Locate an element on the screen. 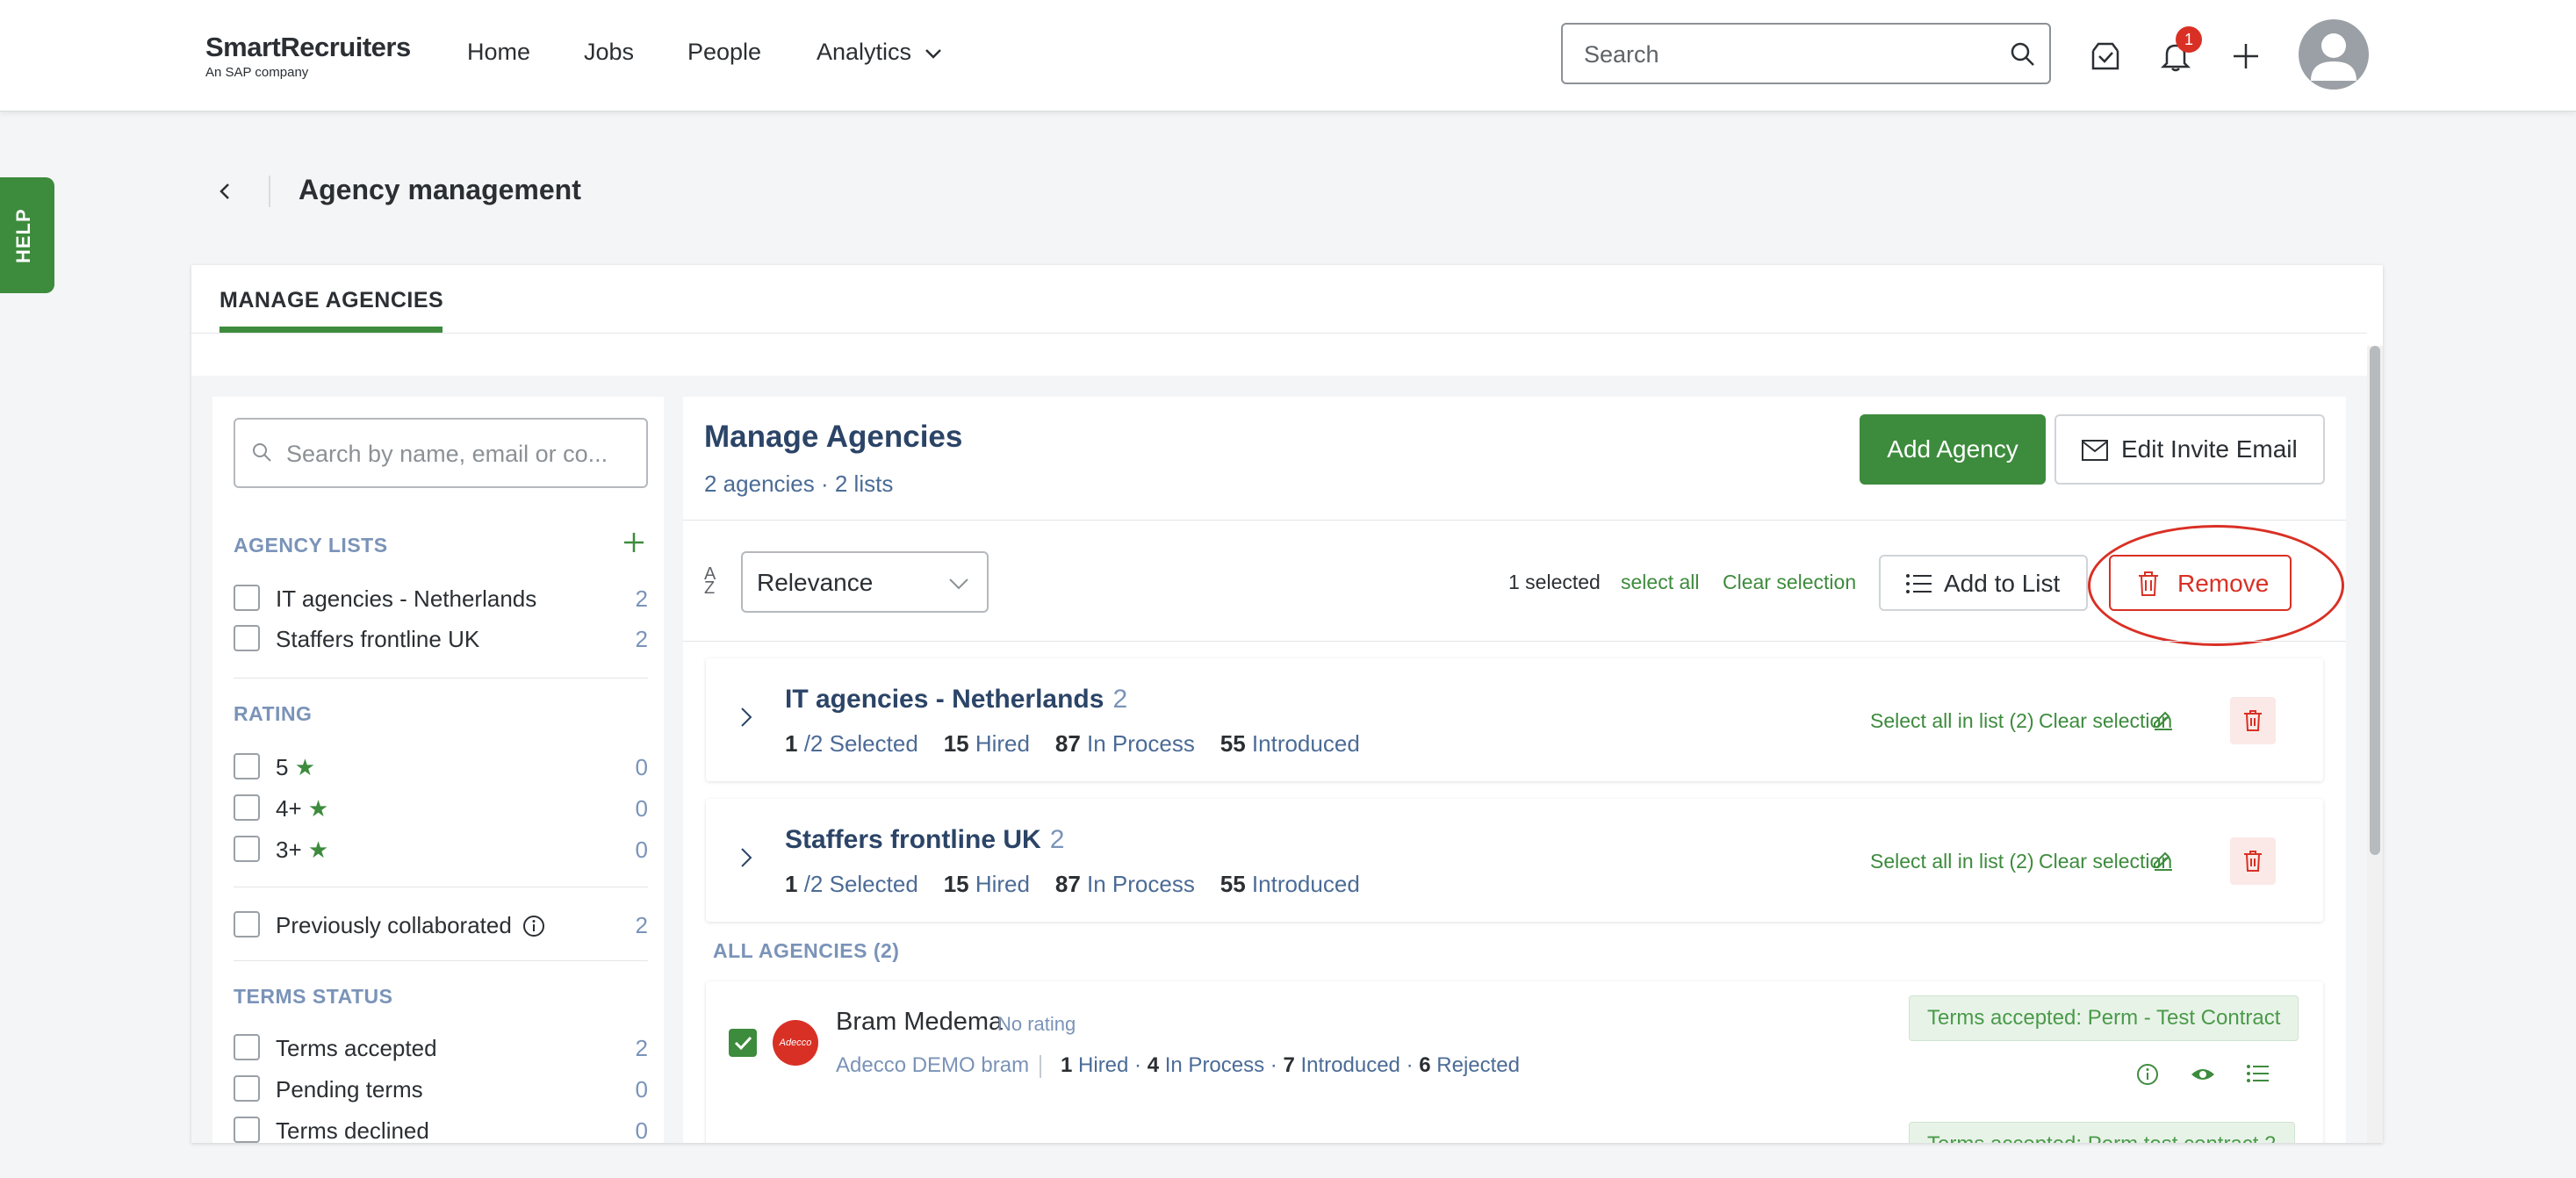 This screenshot has height=1178, width=2576. section-divider is located at coordinates (441, 960).